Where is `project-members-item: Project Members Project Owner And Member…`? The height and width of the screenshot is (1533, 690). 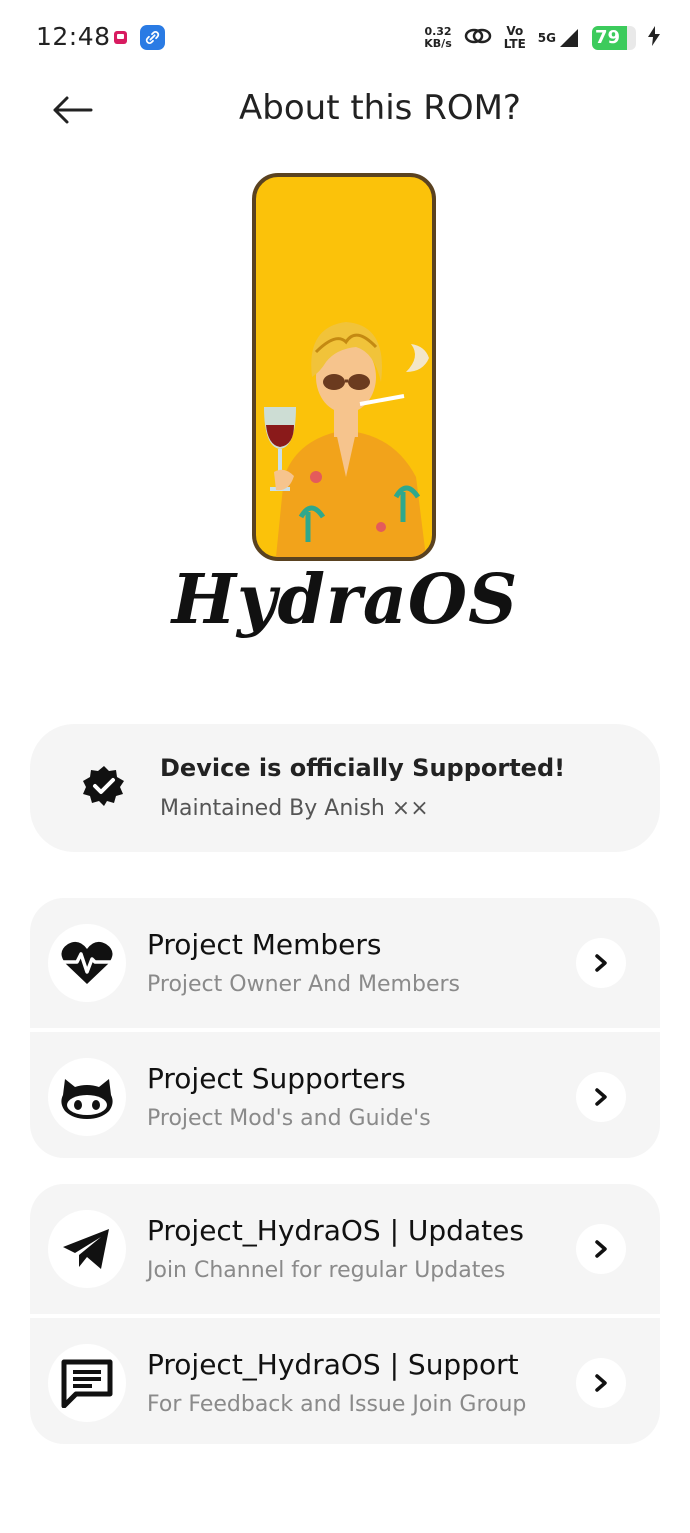
project-members-item: Project Members Project Owner And Member… is located at coordinates (345, 963).